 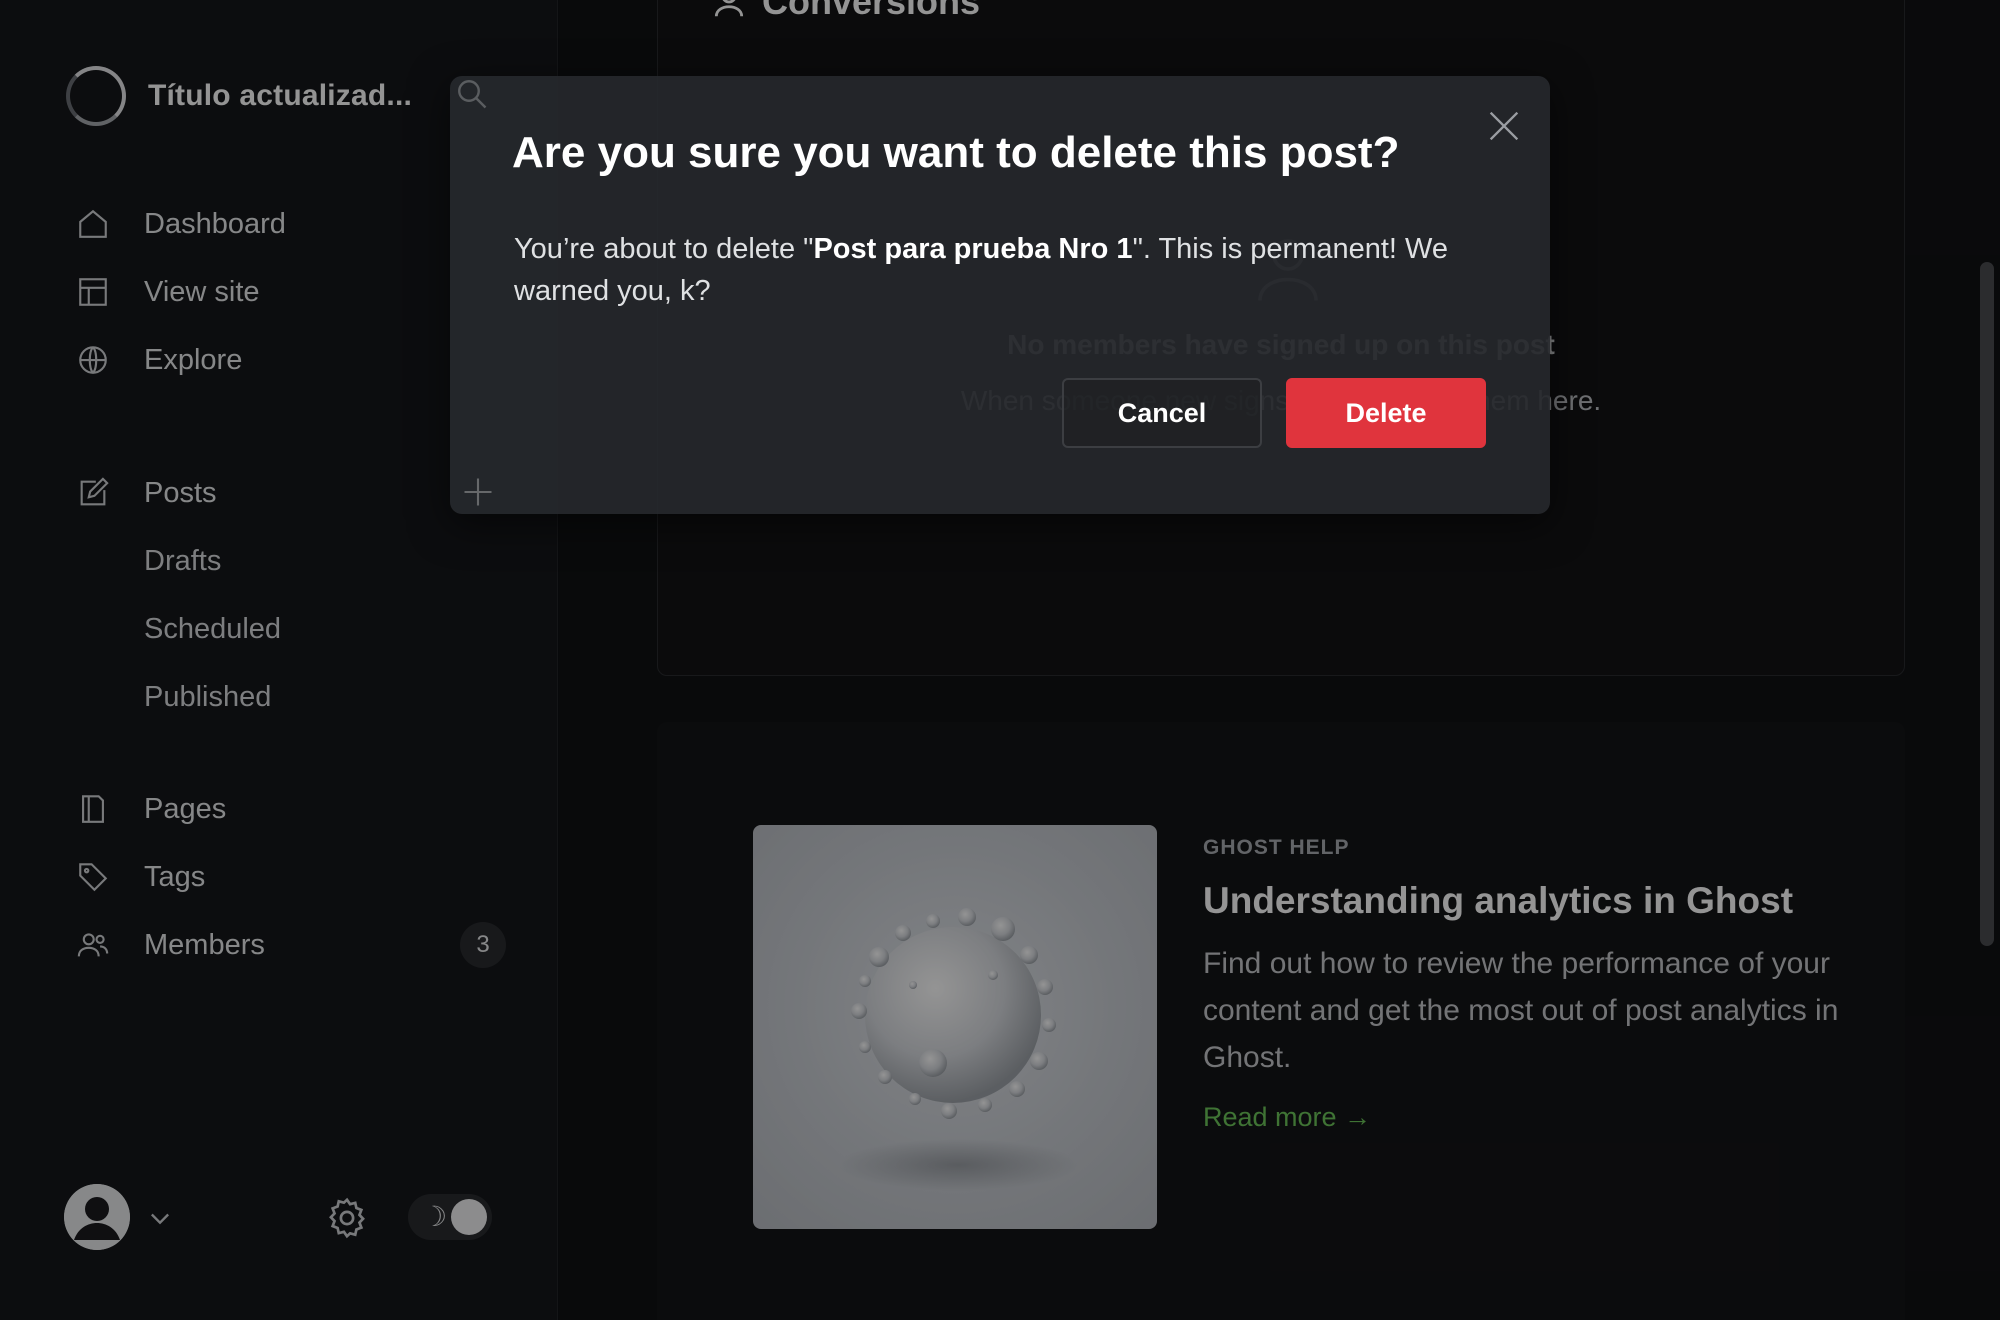 I want to click on delete-button: Delete, so click(x=1386, y=413).